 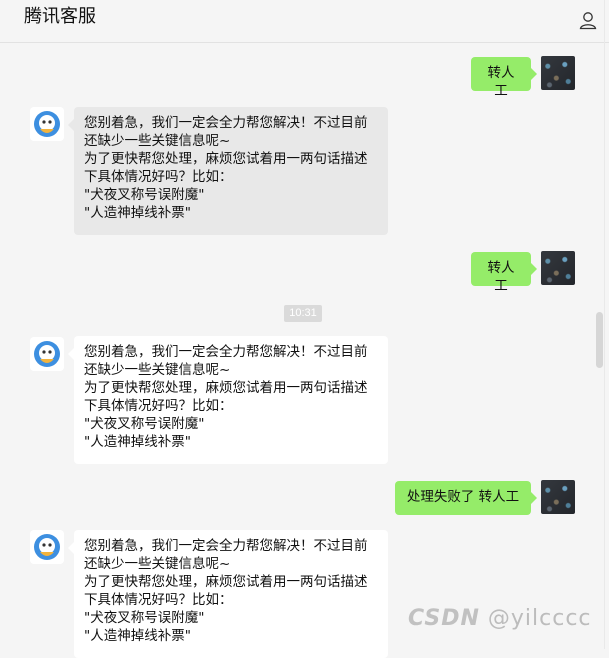 I want to click on chat-header: 腾讯客服, so click(x=304, y=21).